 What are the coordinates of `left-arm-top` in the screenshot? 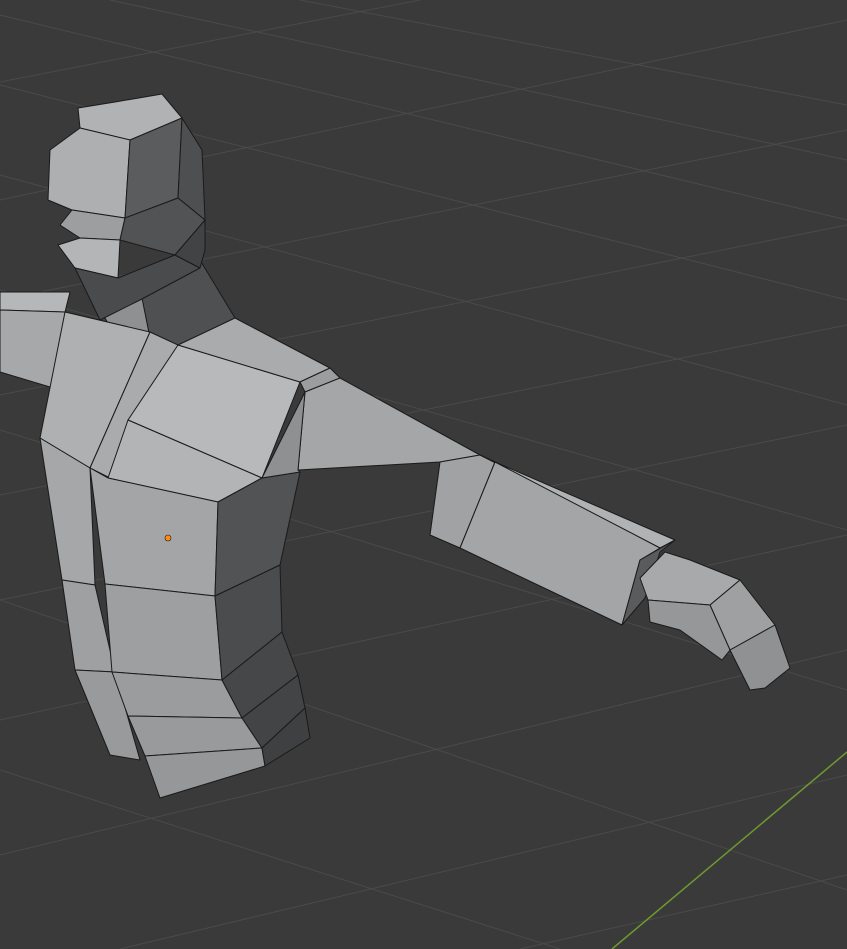 It's located at (35, 302).